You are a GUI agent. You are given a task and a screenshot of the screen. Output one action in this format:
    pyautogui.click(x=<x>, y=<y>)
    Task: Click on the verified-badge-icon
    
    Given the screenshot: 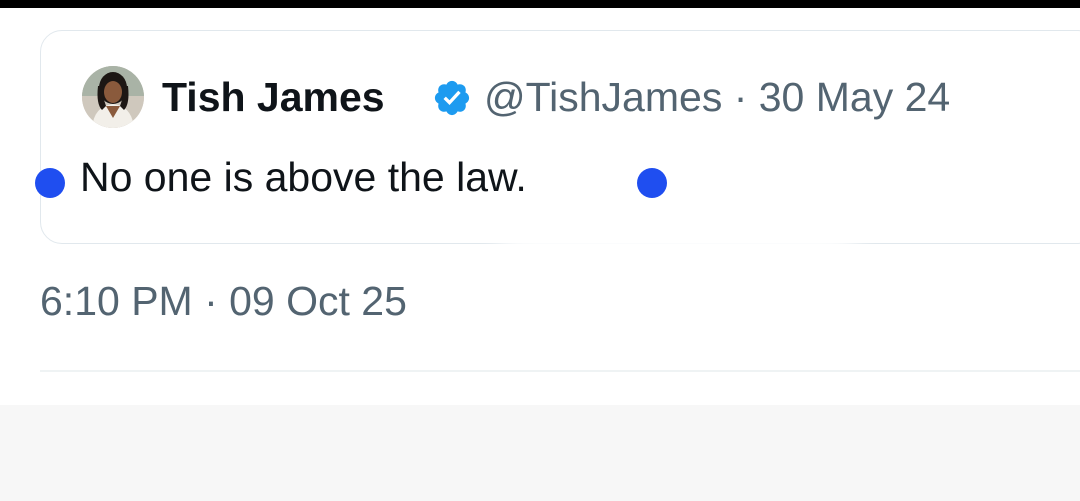 What is the action you would take?
    pyautogui.click(x=452, y=98)
    